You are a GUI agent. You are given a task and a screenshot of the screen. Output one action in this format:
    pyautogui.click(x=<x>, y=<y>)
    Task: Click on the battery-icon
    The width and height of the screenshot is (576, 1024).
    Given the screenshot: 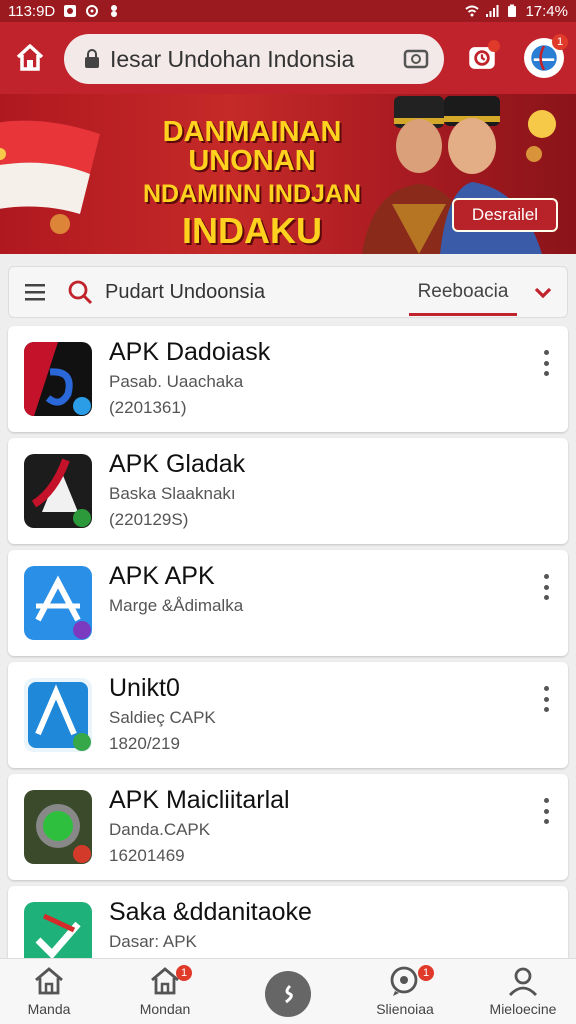 What is the action you would take?
    pyautogui.click(x=512, y=11)
    